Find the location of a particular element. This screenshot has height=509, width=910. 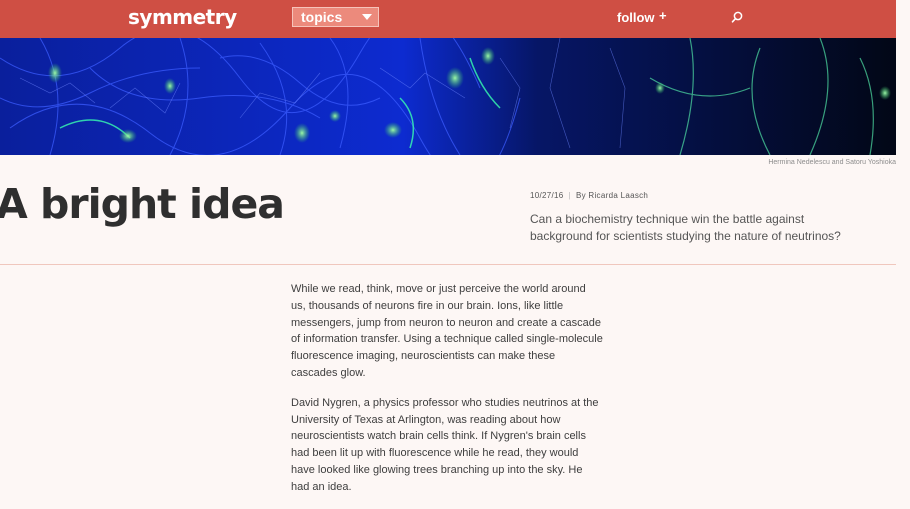

divider is located at coordinates (448, 264).